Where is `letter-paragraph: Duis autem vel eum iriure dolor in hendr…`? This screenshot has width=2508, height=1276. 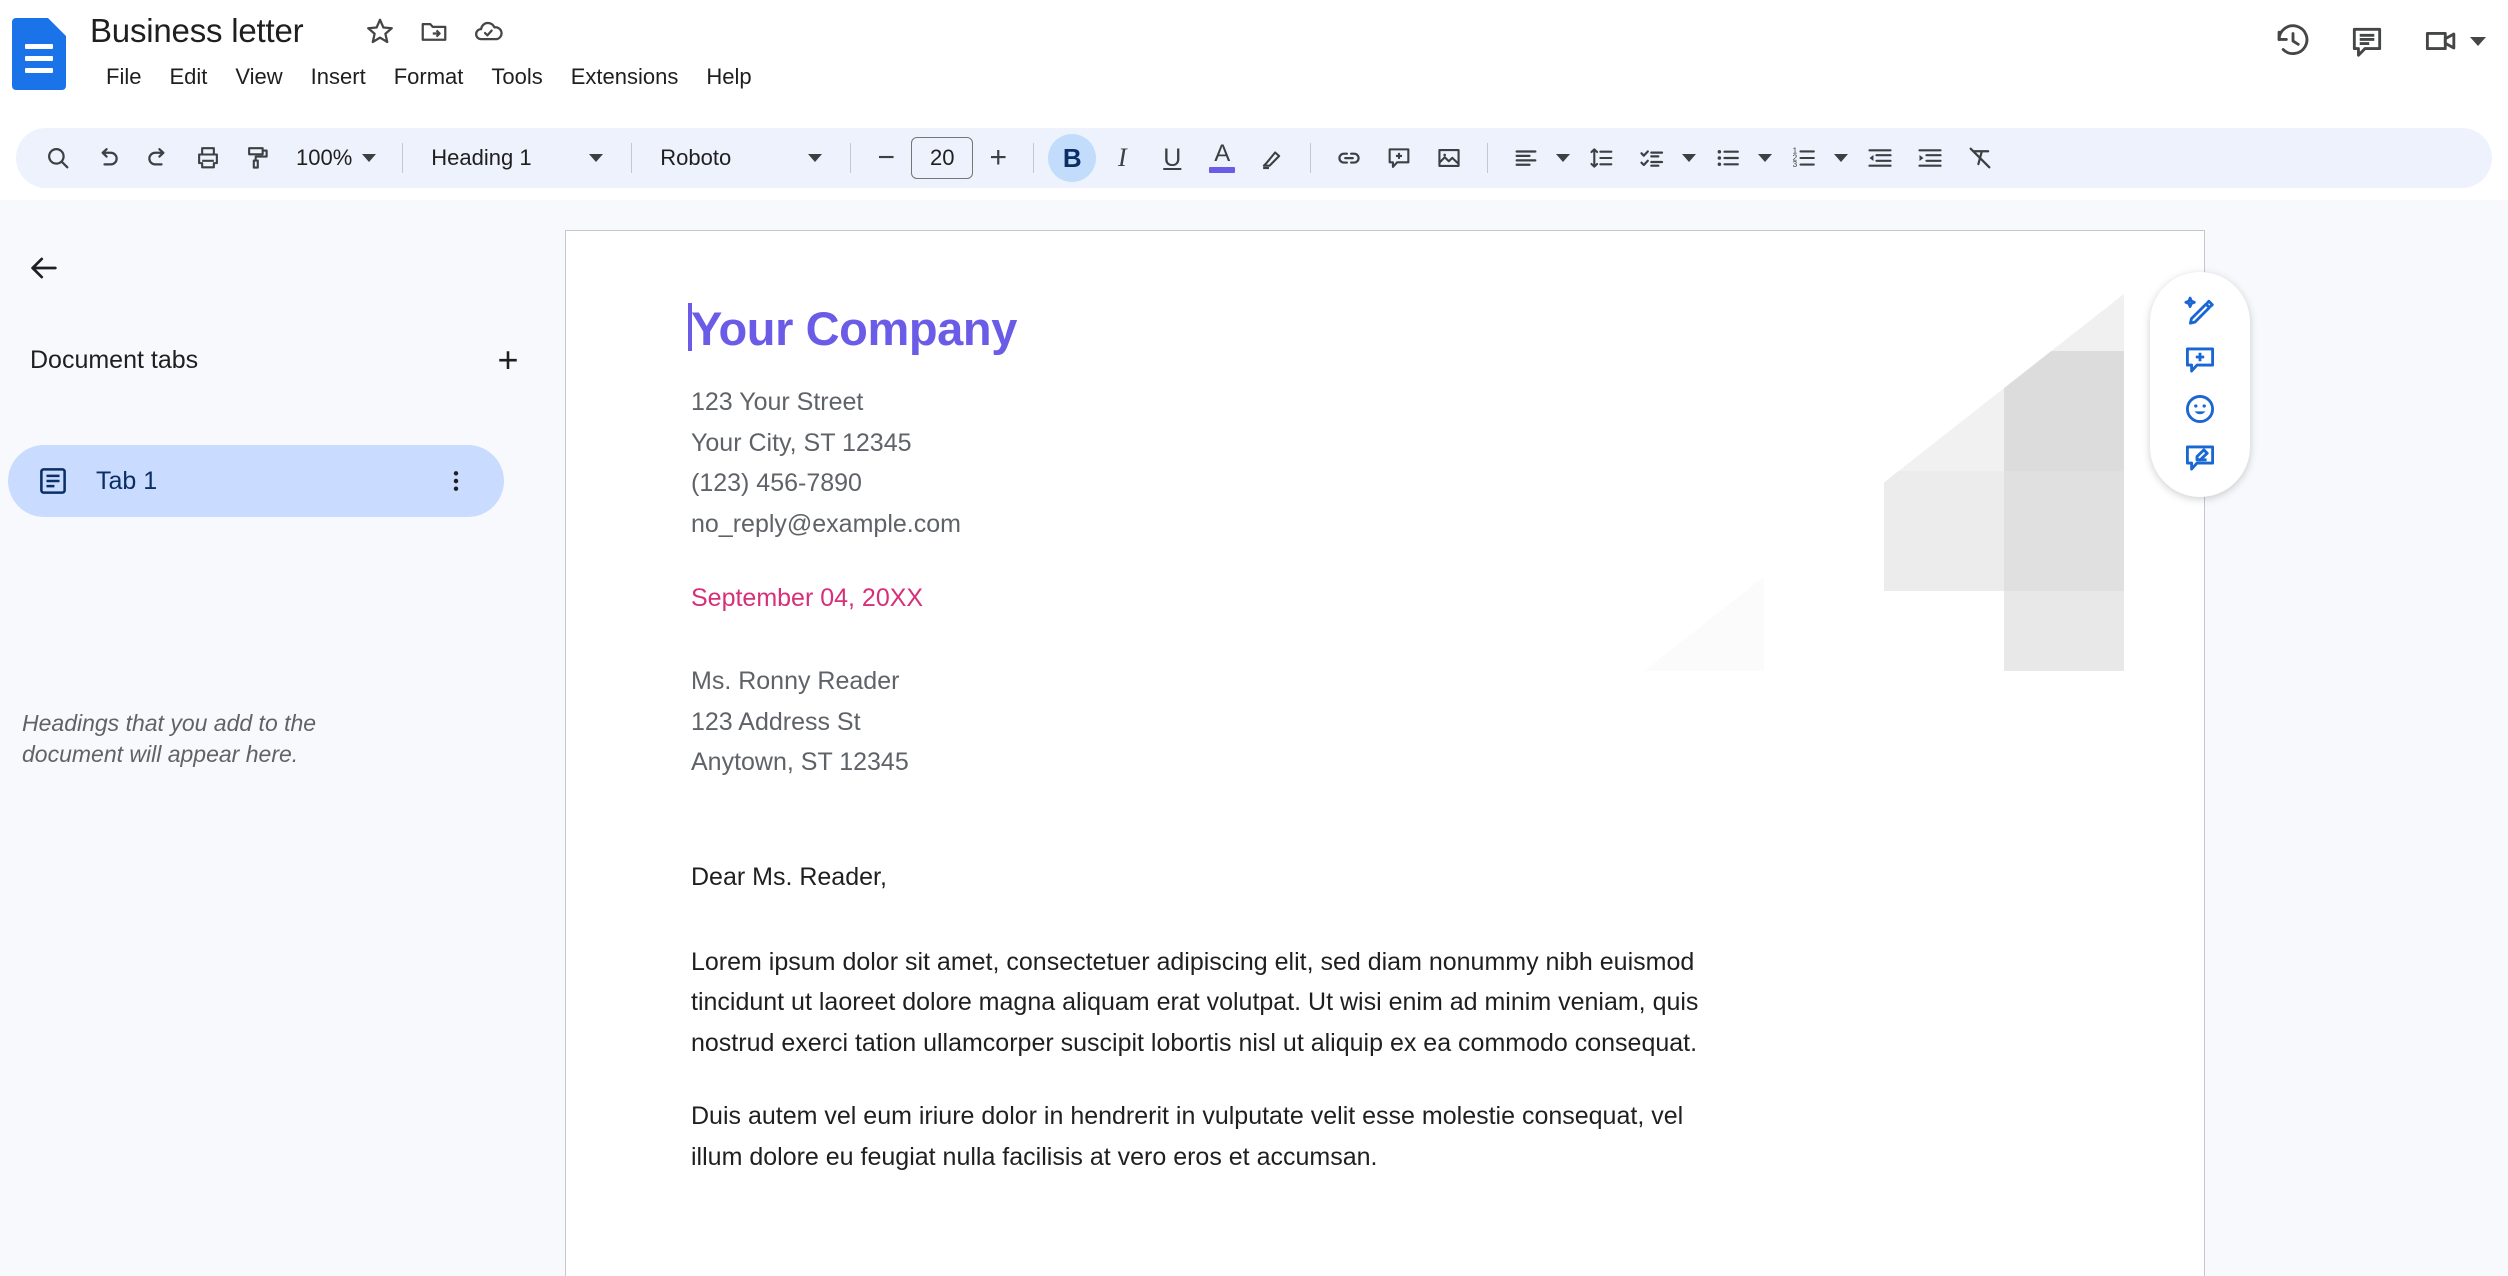
letter-paragraph: Duis autem vel eum iriure dolor in hendr… is located at coordinates (1201, 1137).